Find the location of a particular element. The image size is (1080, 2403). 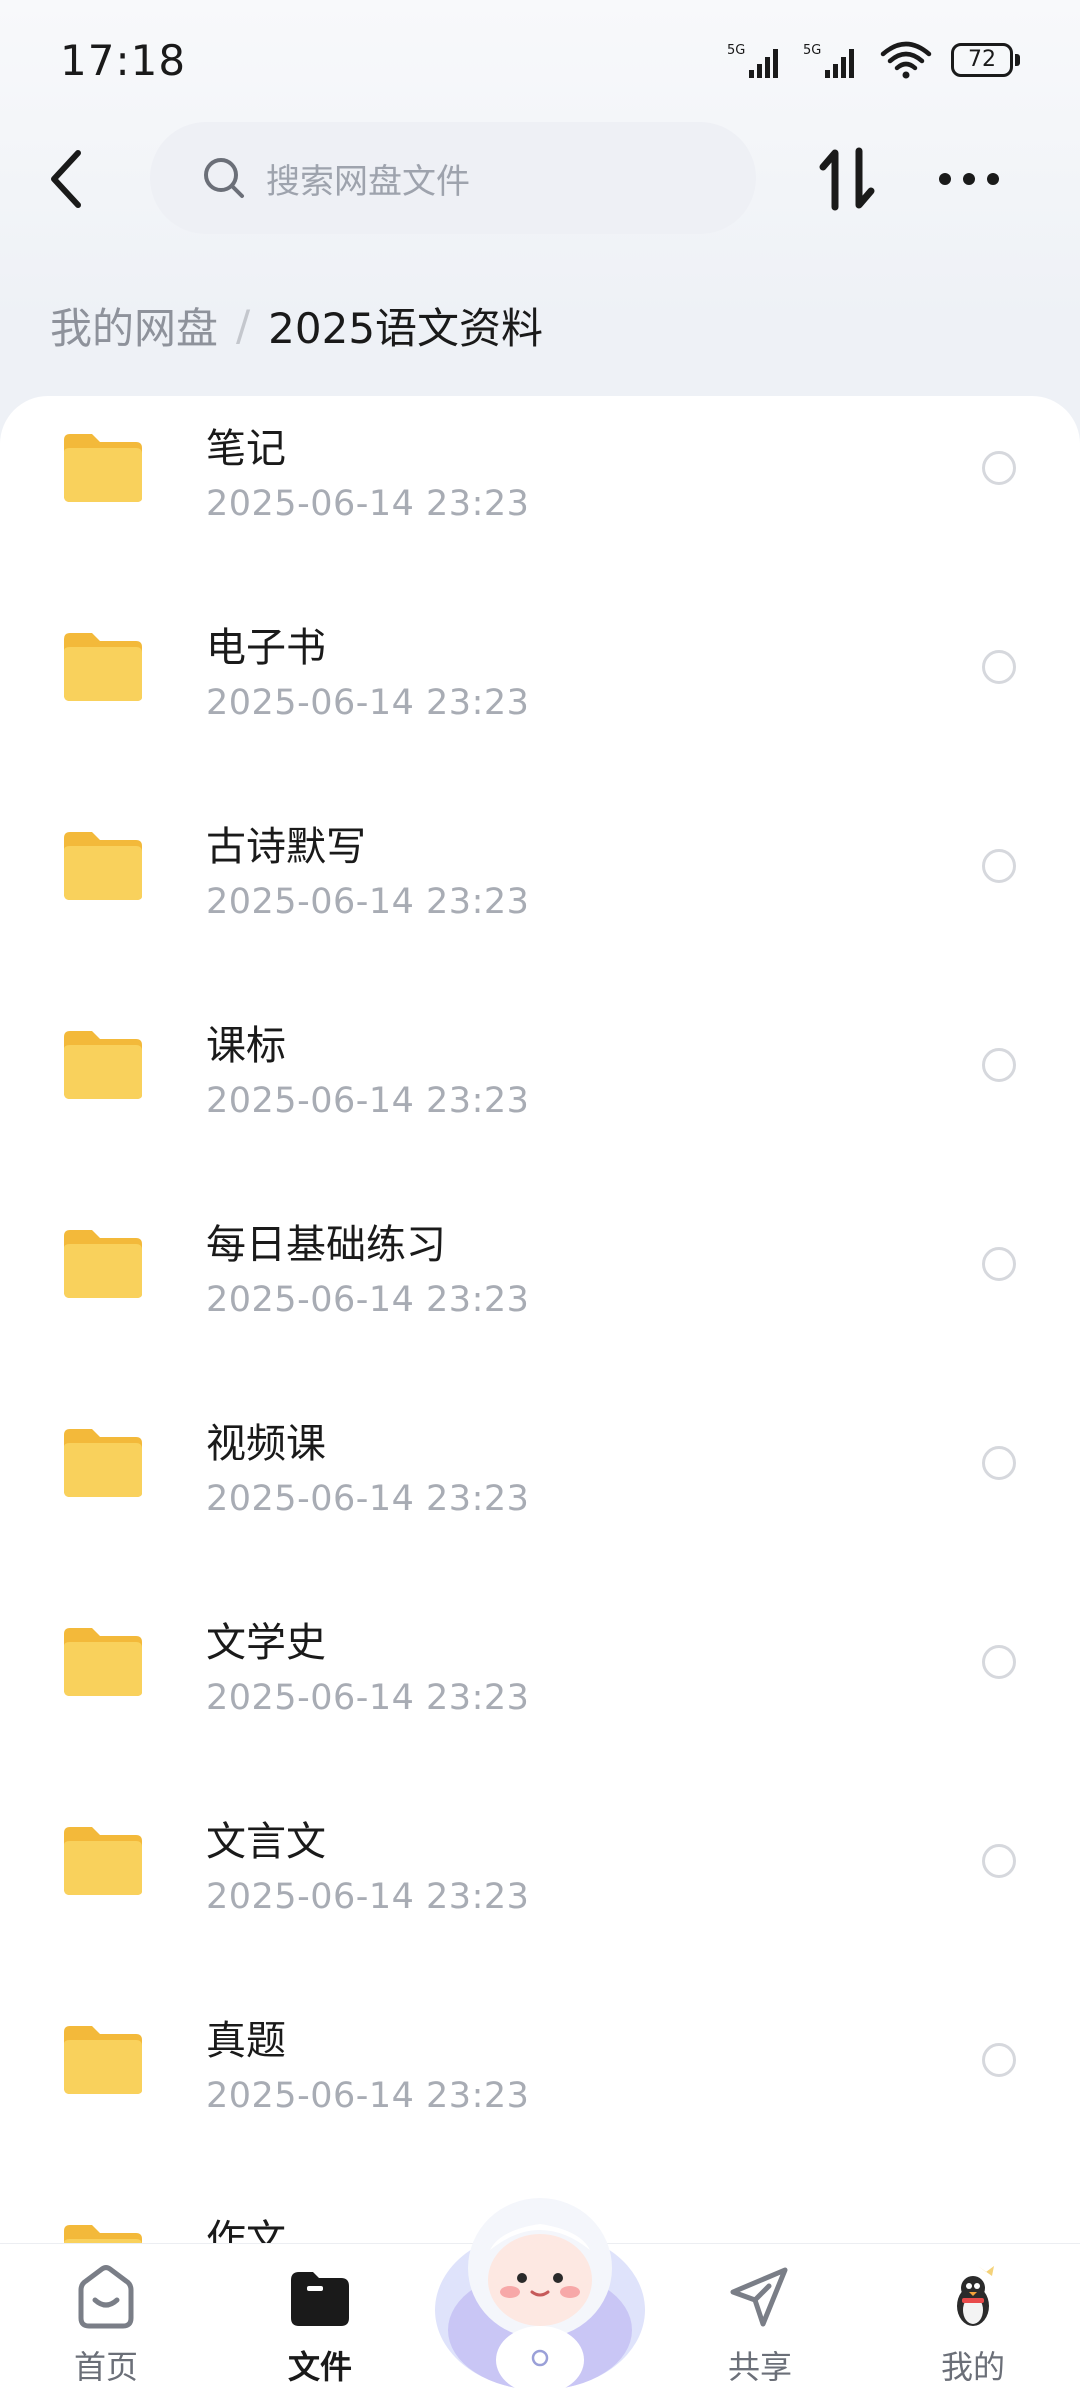

file-name: 文学史 is located at coordinates (266, 1643).